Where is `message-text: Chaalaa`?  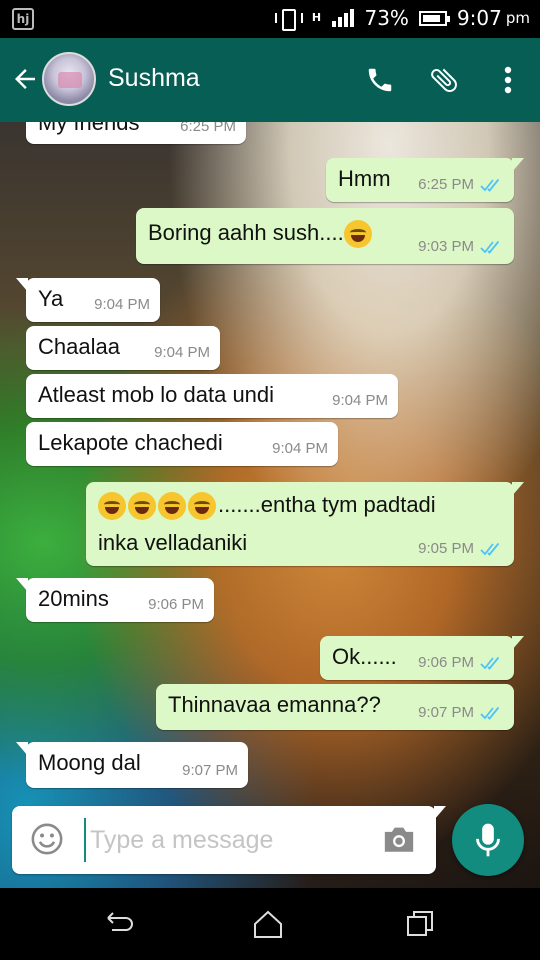 message-text: Chaalaa is located at coordinates (79, 346).